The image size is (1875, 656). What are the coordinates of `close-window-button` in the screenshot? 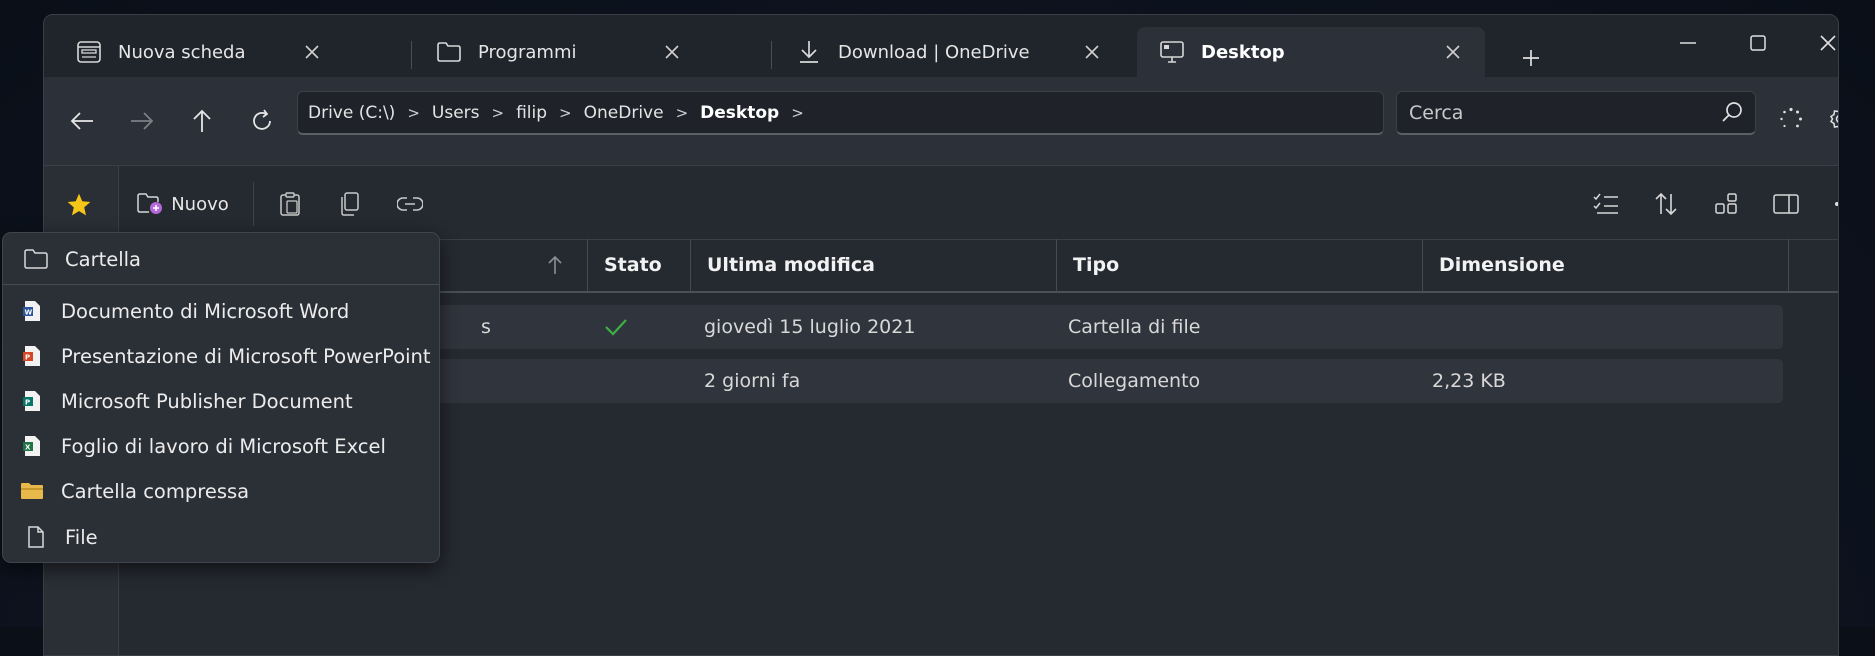 It's located at (1818, 43).